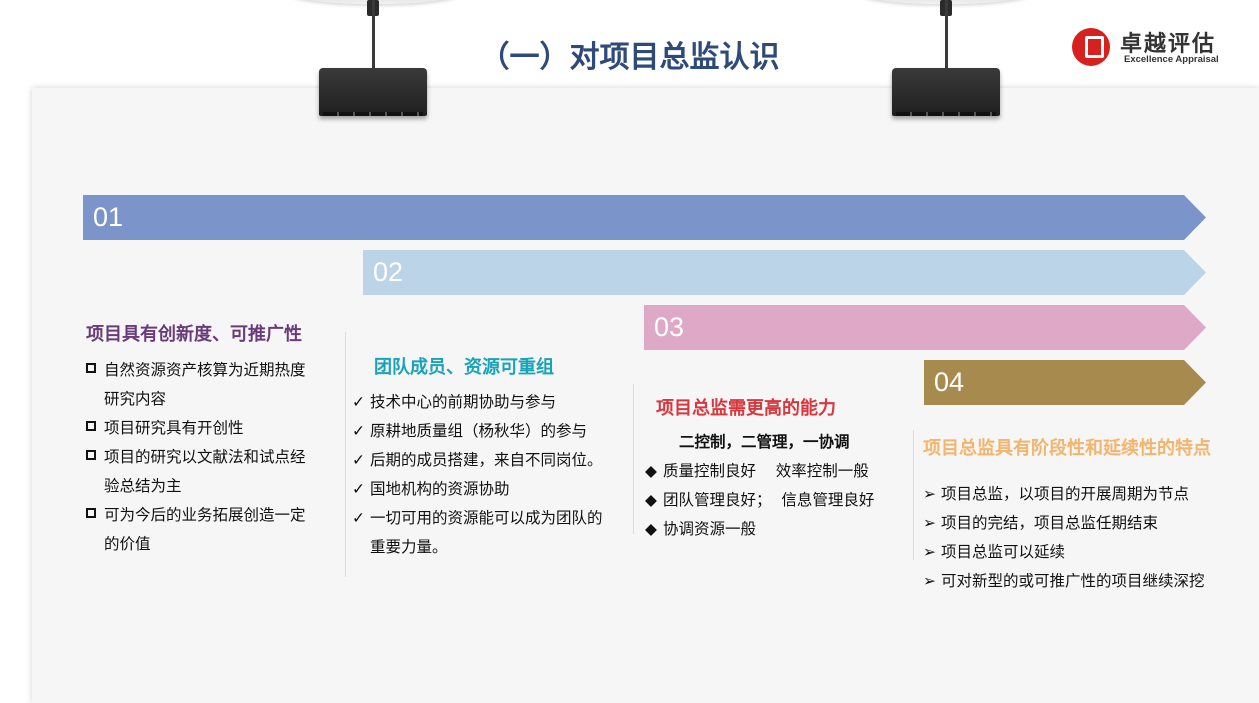 Image resolution: width=1259 pixels, height=703 pixels. What do you see at coordinates (127, 544) in the screenshot?
I see `list-item: 的价值` at bounding box center [127, 544].